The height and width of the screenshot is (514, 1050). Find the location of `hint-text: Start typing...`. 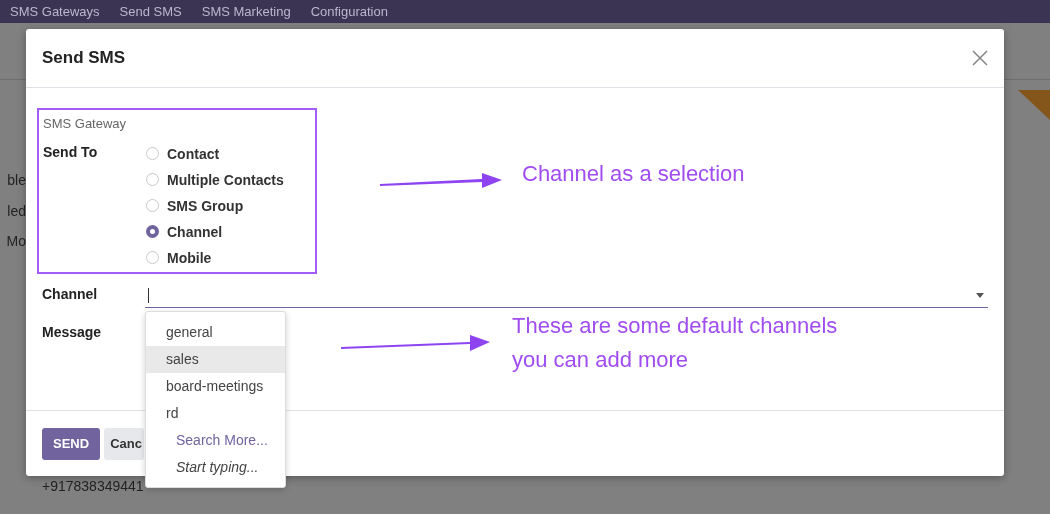

hint-text: Start typing... is located at coordinates (217, 467).